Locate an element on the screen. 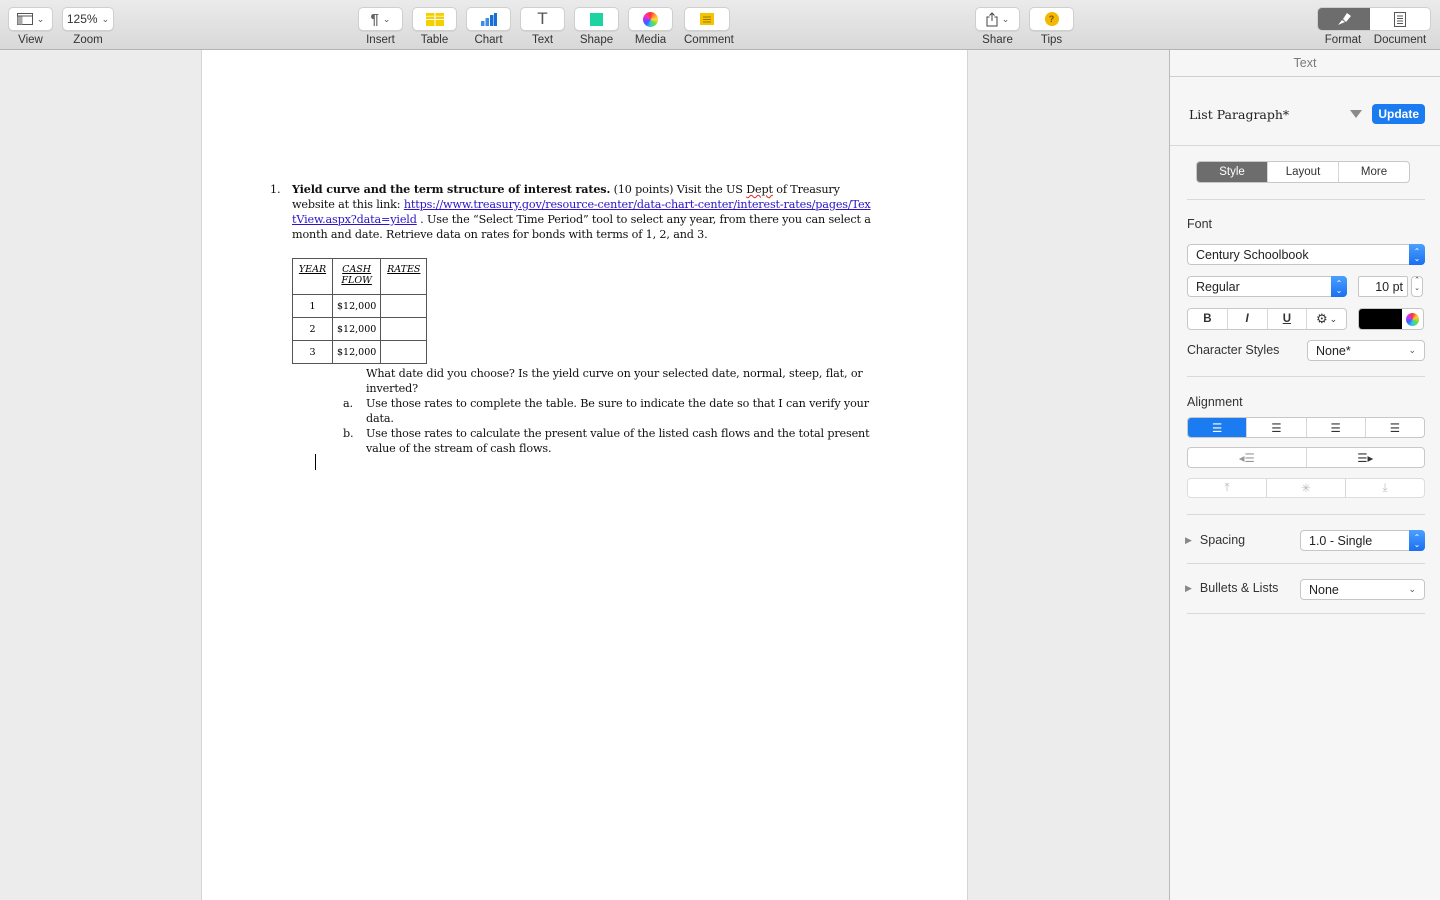 This screenshot has height=900, width=1440. align-bottom-button: ⤓ is located at coordinates (1384, 488).